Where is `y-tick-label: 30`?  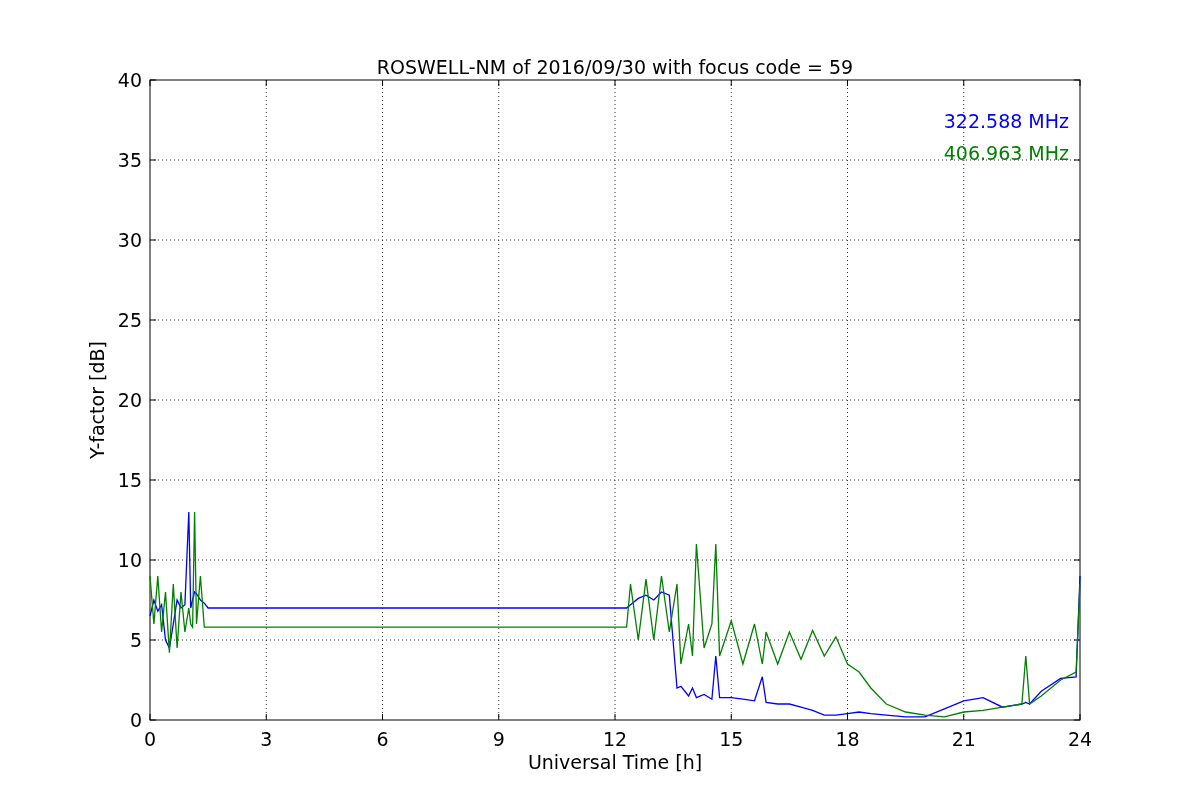 y-tick-label: 30 is located at coordinates (129, 240).